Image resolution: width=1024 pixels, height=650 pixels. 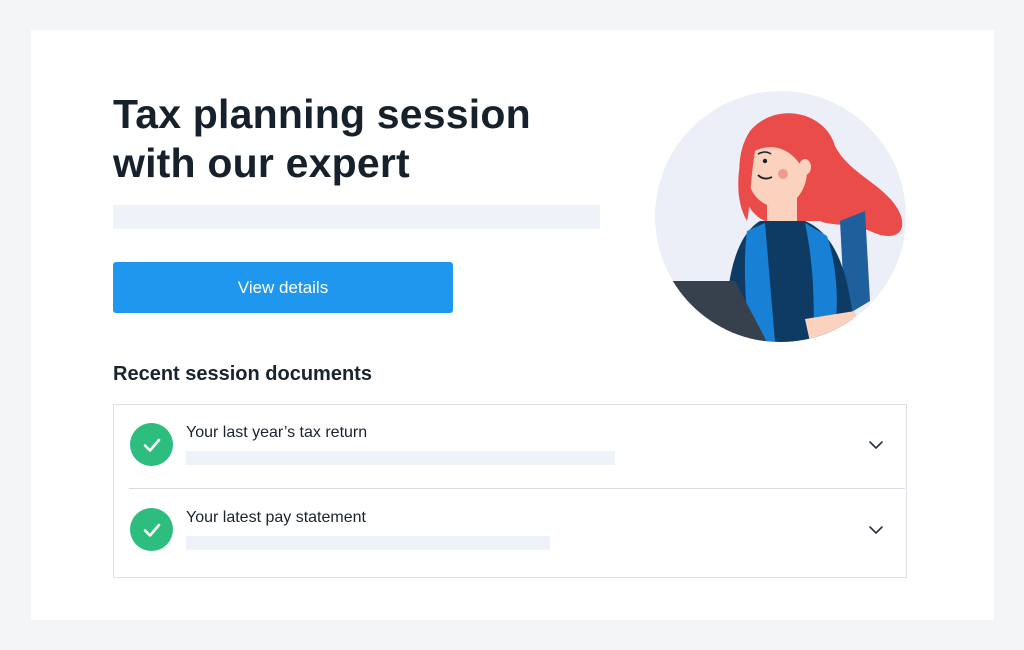 What do you see at coordinates (283, 287) in the screenshot?
I see `view-details-button: View details` at bounding box center [283, 287].